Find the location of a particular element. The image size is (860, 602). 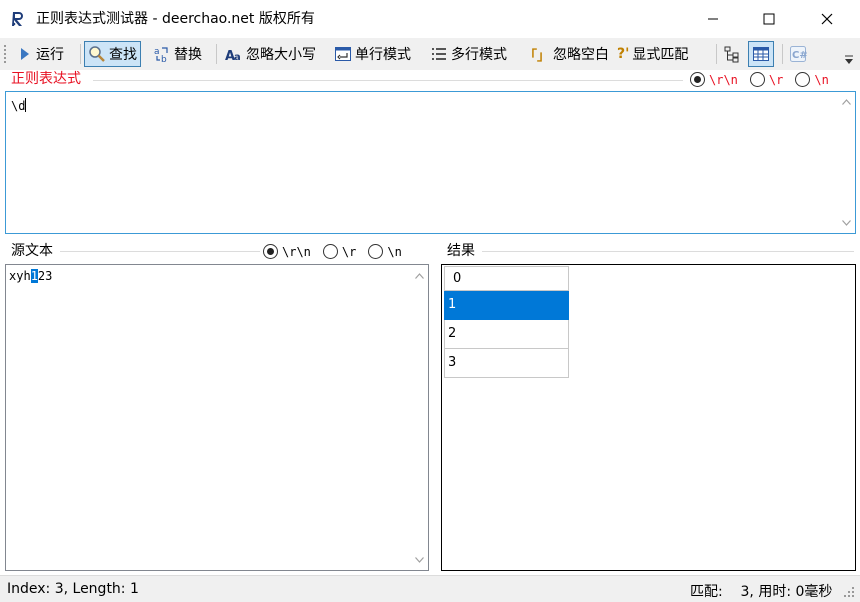

overflow-chevron-icon is located at coordinates (849, 59).